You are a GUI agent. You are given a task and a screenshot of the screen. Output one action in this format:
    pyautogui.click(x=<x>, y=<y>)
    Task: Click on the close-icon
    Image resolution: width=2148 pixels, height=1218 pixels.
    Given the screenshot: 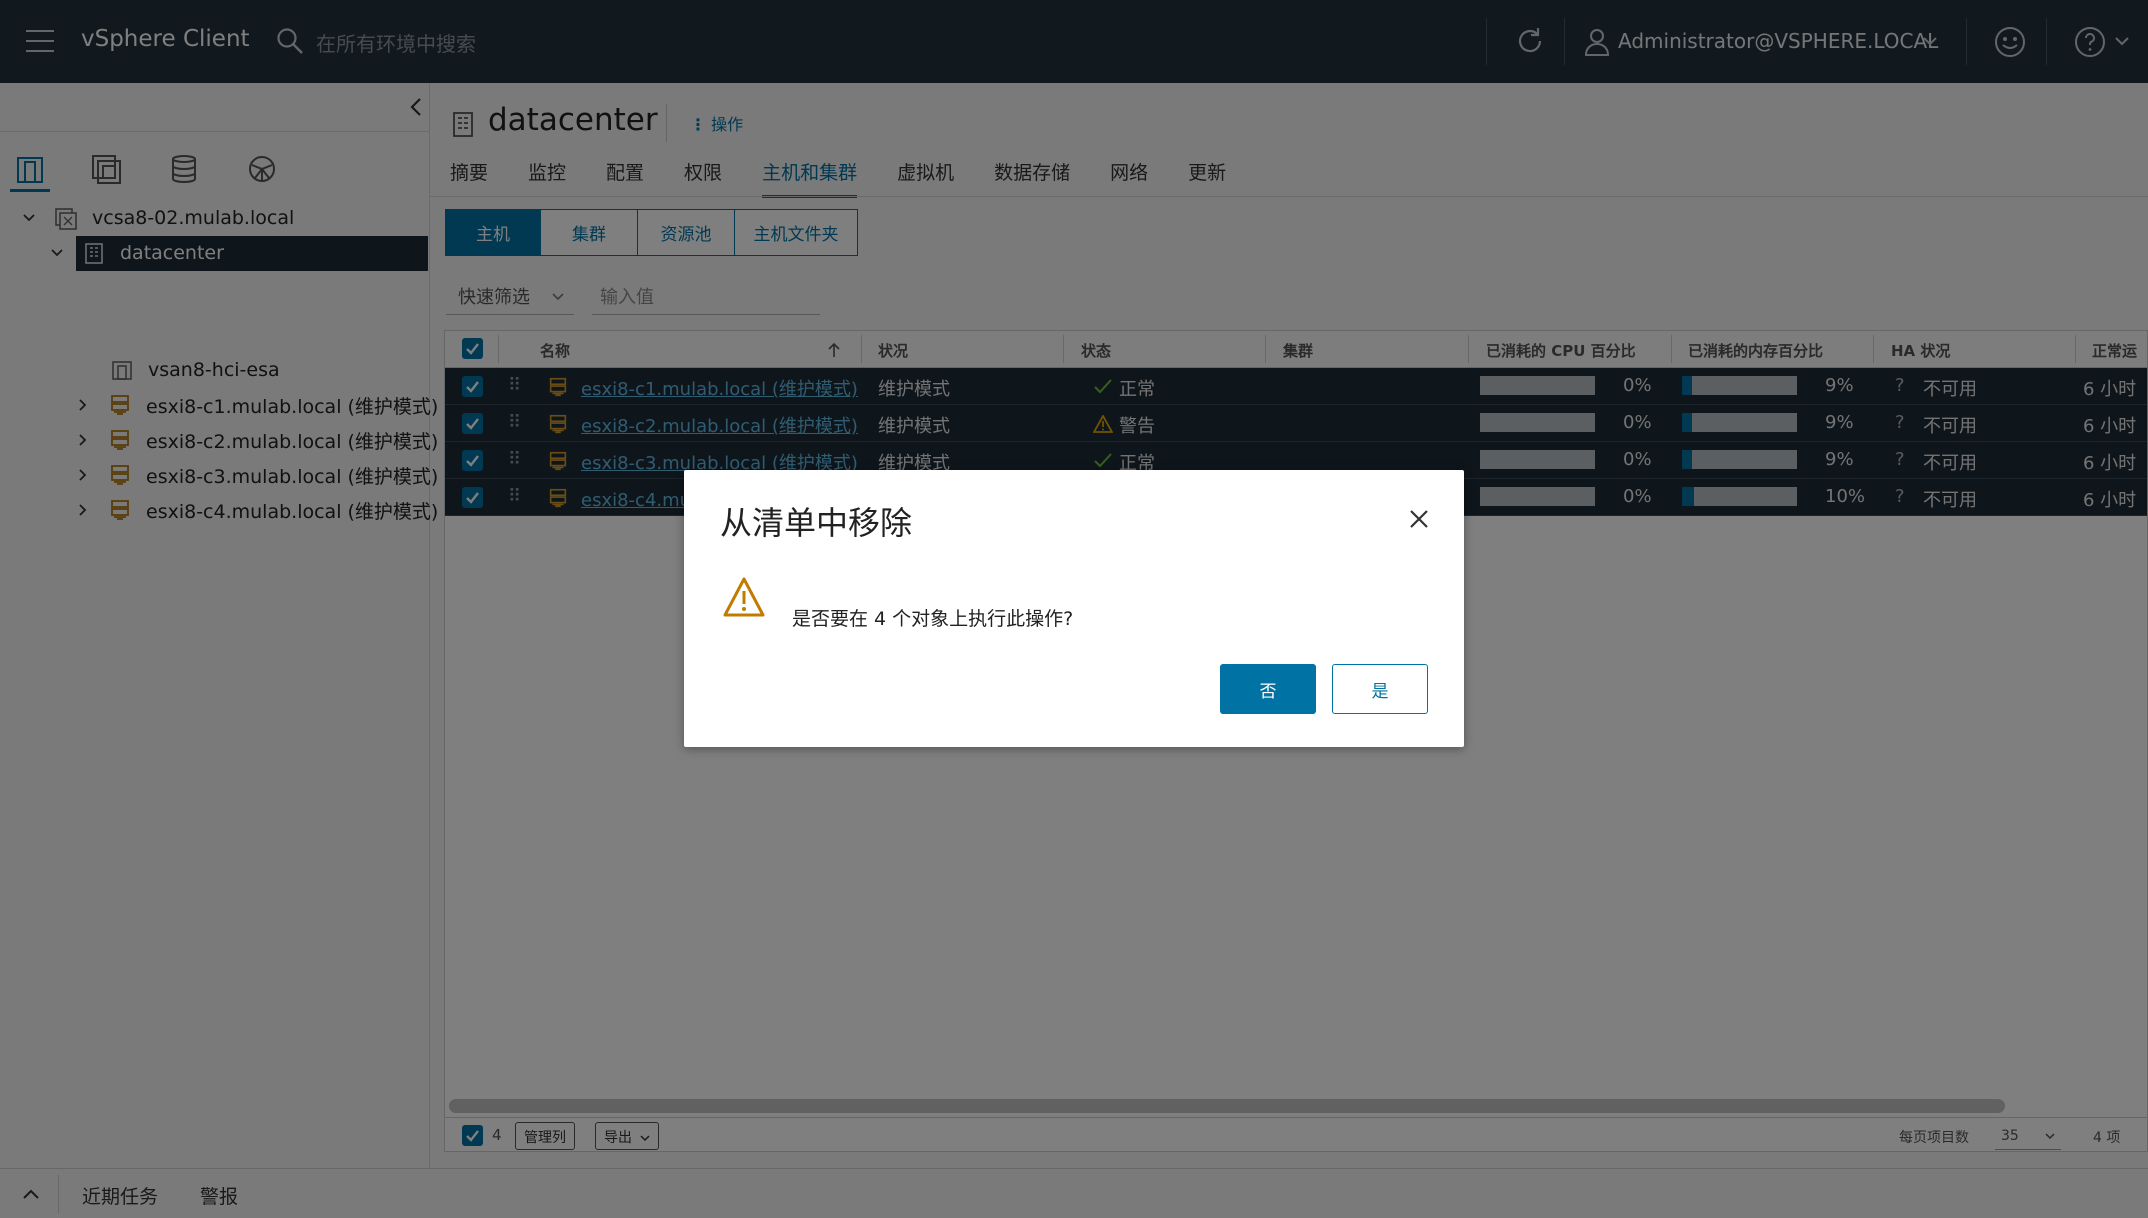 What is the action you would take?
    pyautogui.click(x=1419, y=519)
    